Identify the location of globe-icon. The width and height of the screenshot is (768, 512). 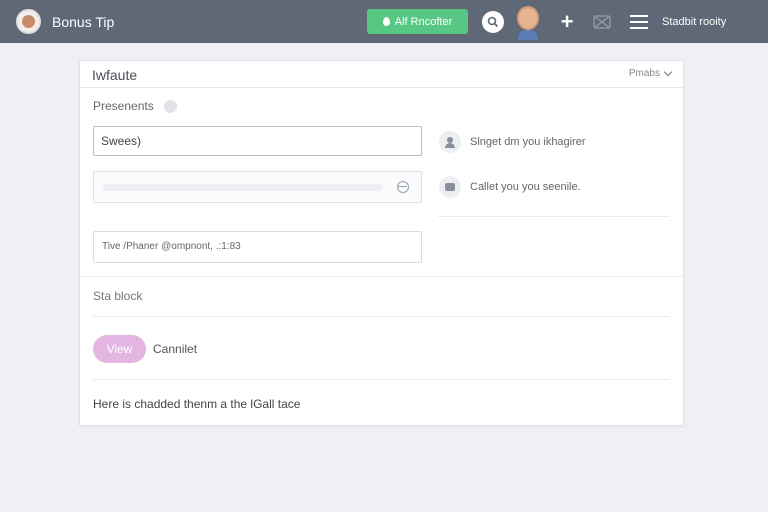
(403, 187).